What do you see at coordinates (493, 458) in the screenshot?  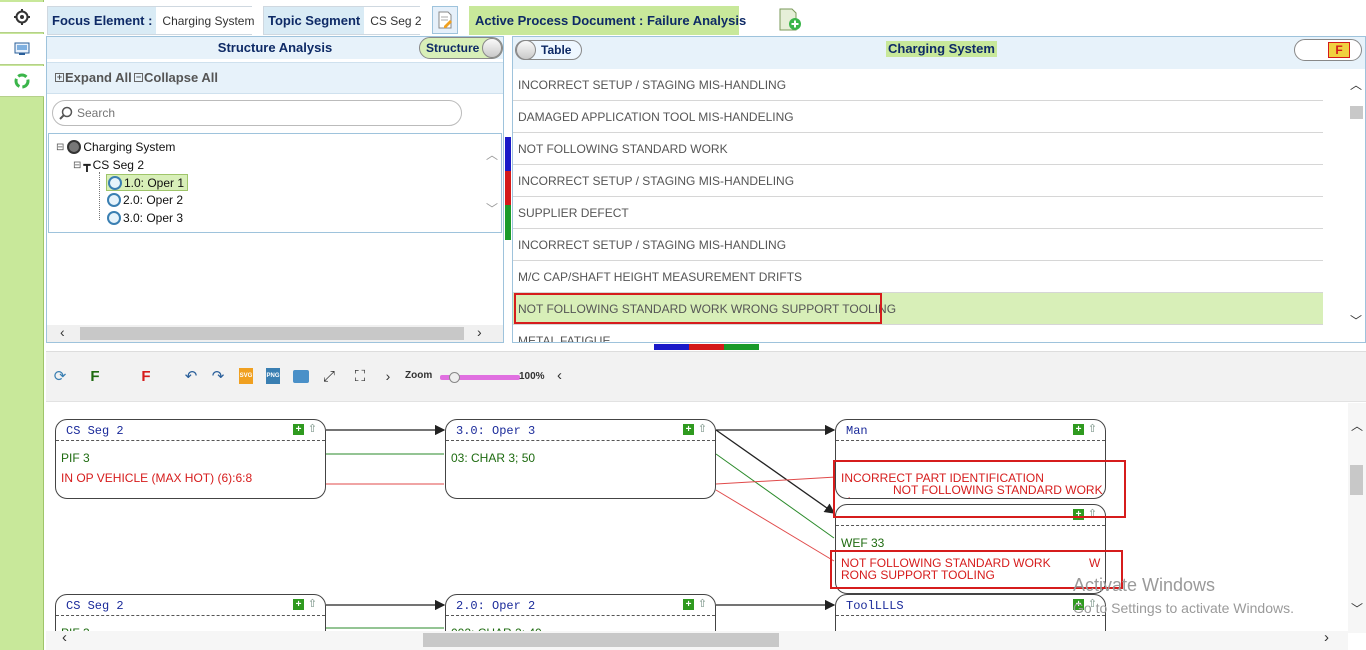 I see `node-line: 03: CHAR 3; 50` at bounding box center [493, 458].